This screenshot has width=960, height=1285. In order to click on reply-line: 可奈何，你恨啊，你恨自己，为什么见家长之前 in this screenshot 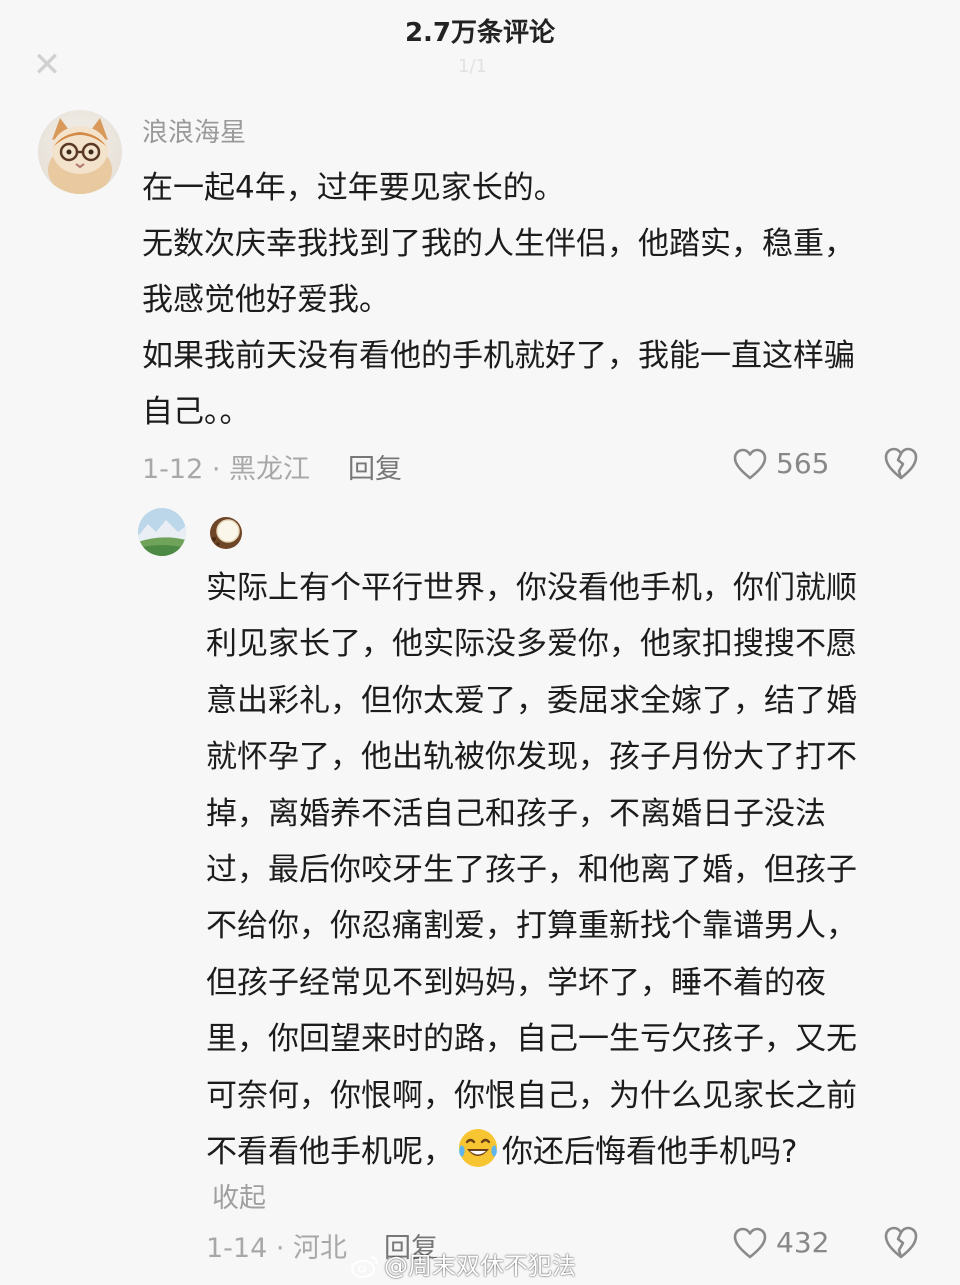, I will do `click(531, 1095)`.